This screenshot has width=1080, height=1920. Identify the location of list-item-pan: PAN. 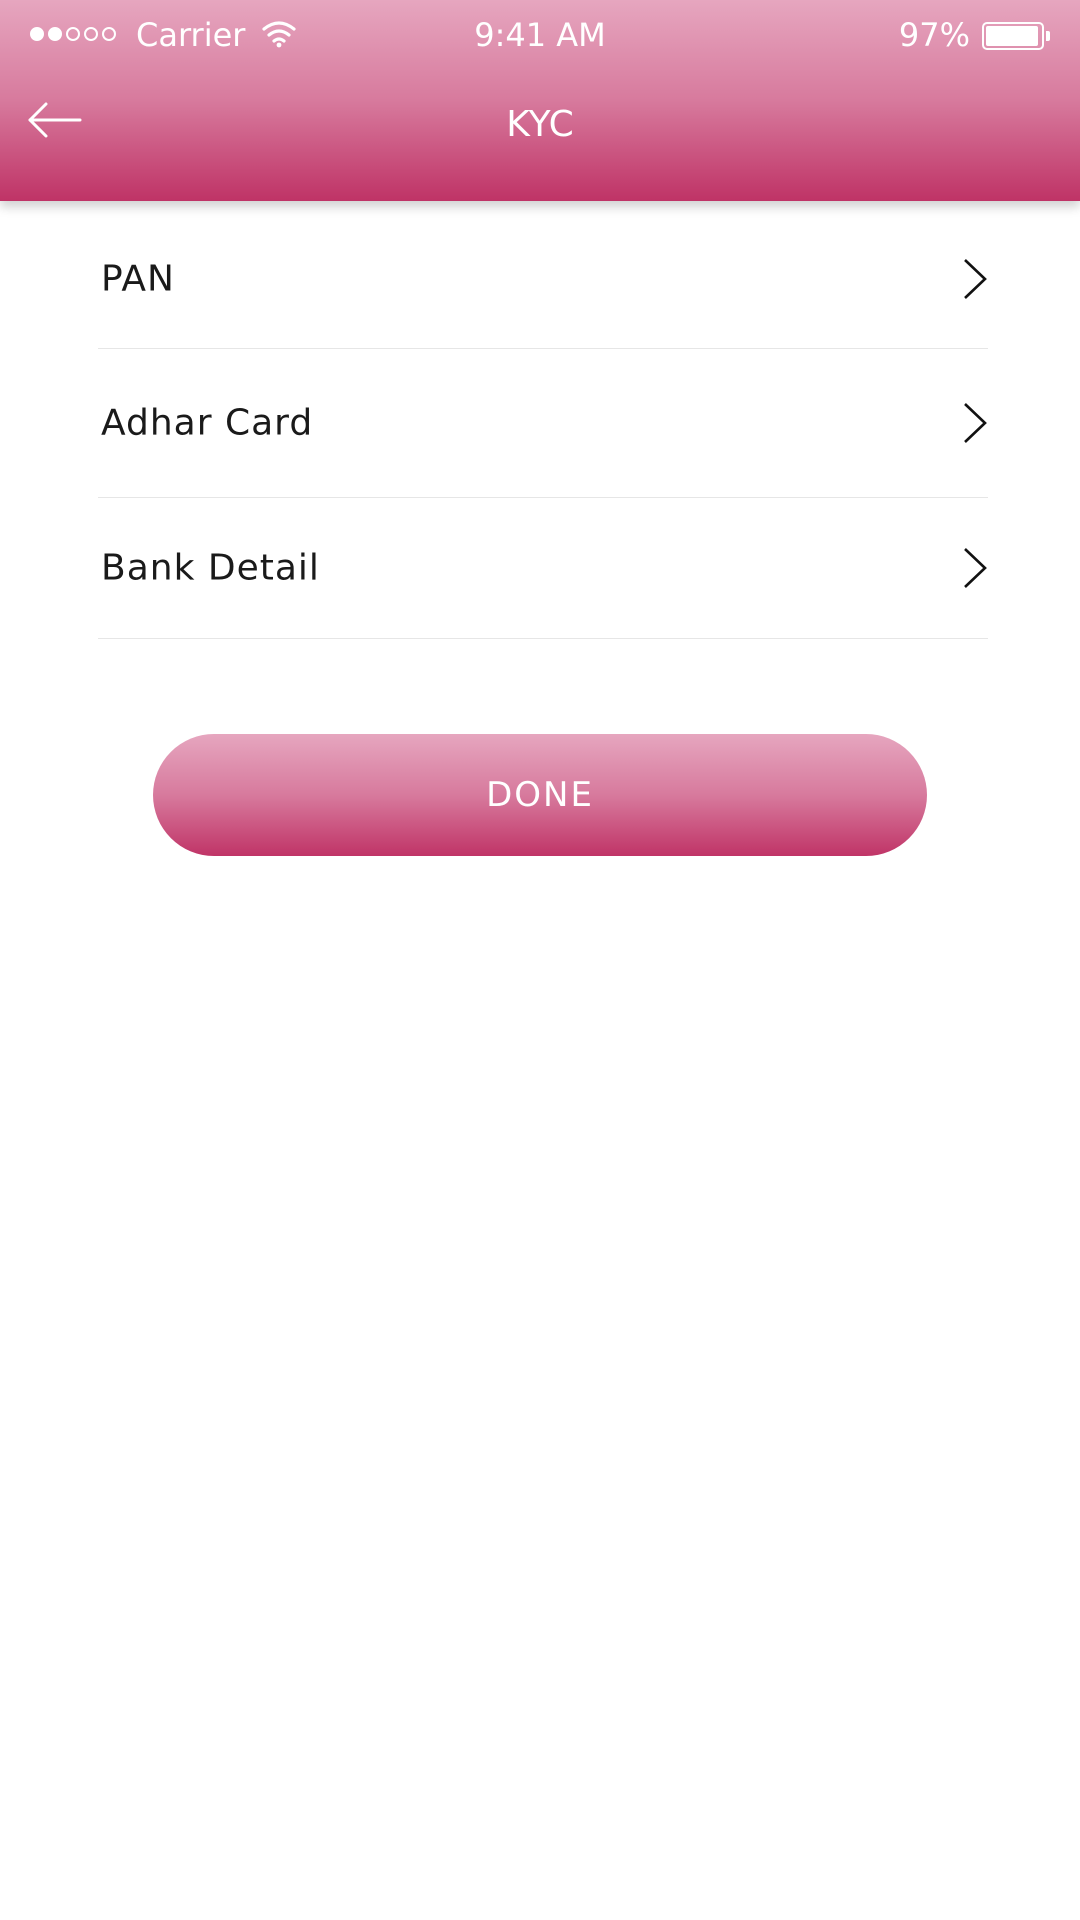
(543, 279).